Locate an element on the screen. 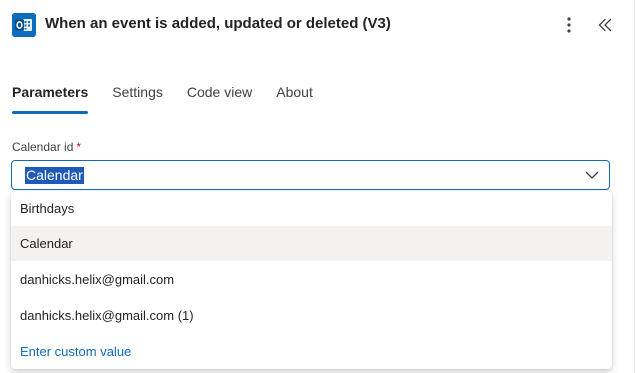 Image resolution: width=635 pixels, height=373 pixels. tab-settings: Settings is located at coordinates (137, 98).